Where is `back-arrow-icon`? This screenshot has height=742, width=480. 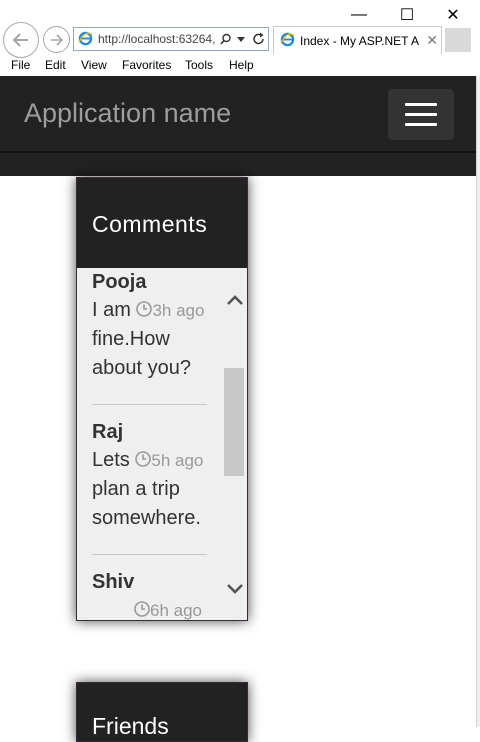 back-arrow-icon is located at coordinates (20, 40).